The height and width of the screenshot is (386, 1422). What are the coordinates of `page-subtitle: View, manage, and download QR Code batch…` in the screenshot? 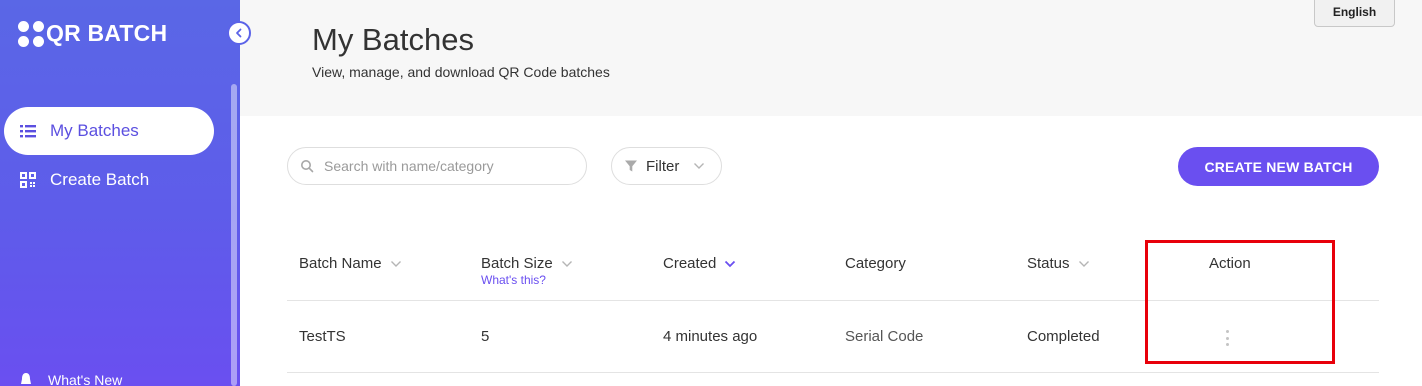 It's located at (461, 72).